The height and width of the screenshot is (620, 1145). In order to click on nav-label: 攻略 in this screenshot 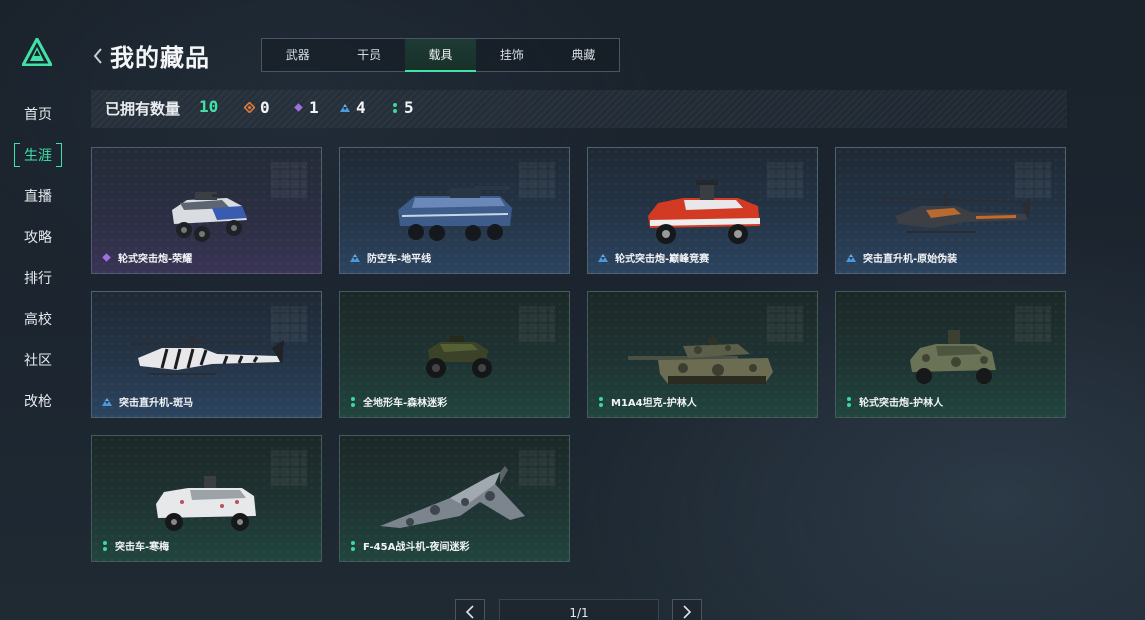, I will do `click(38, 238)`.